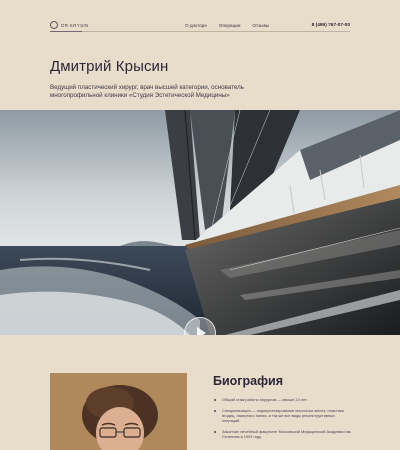  I want to click on nav-link-about: О докторе, so click(196, 25).